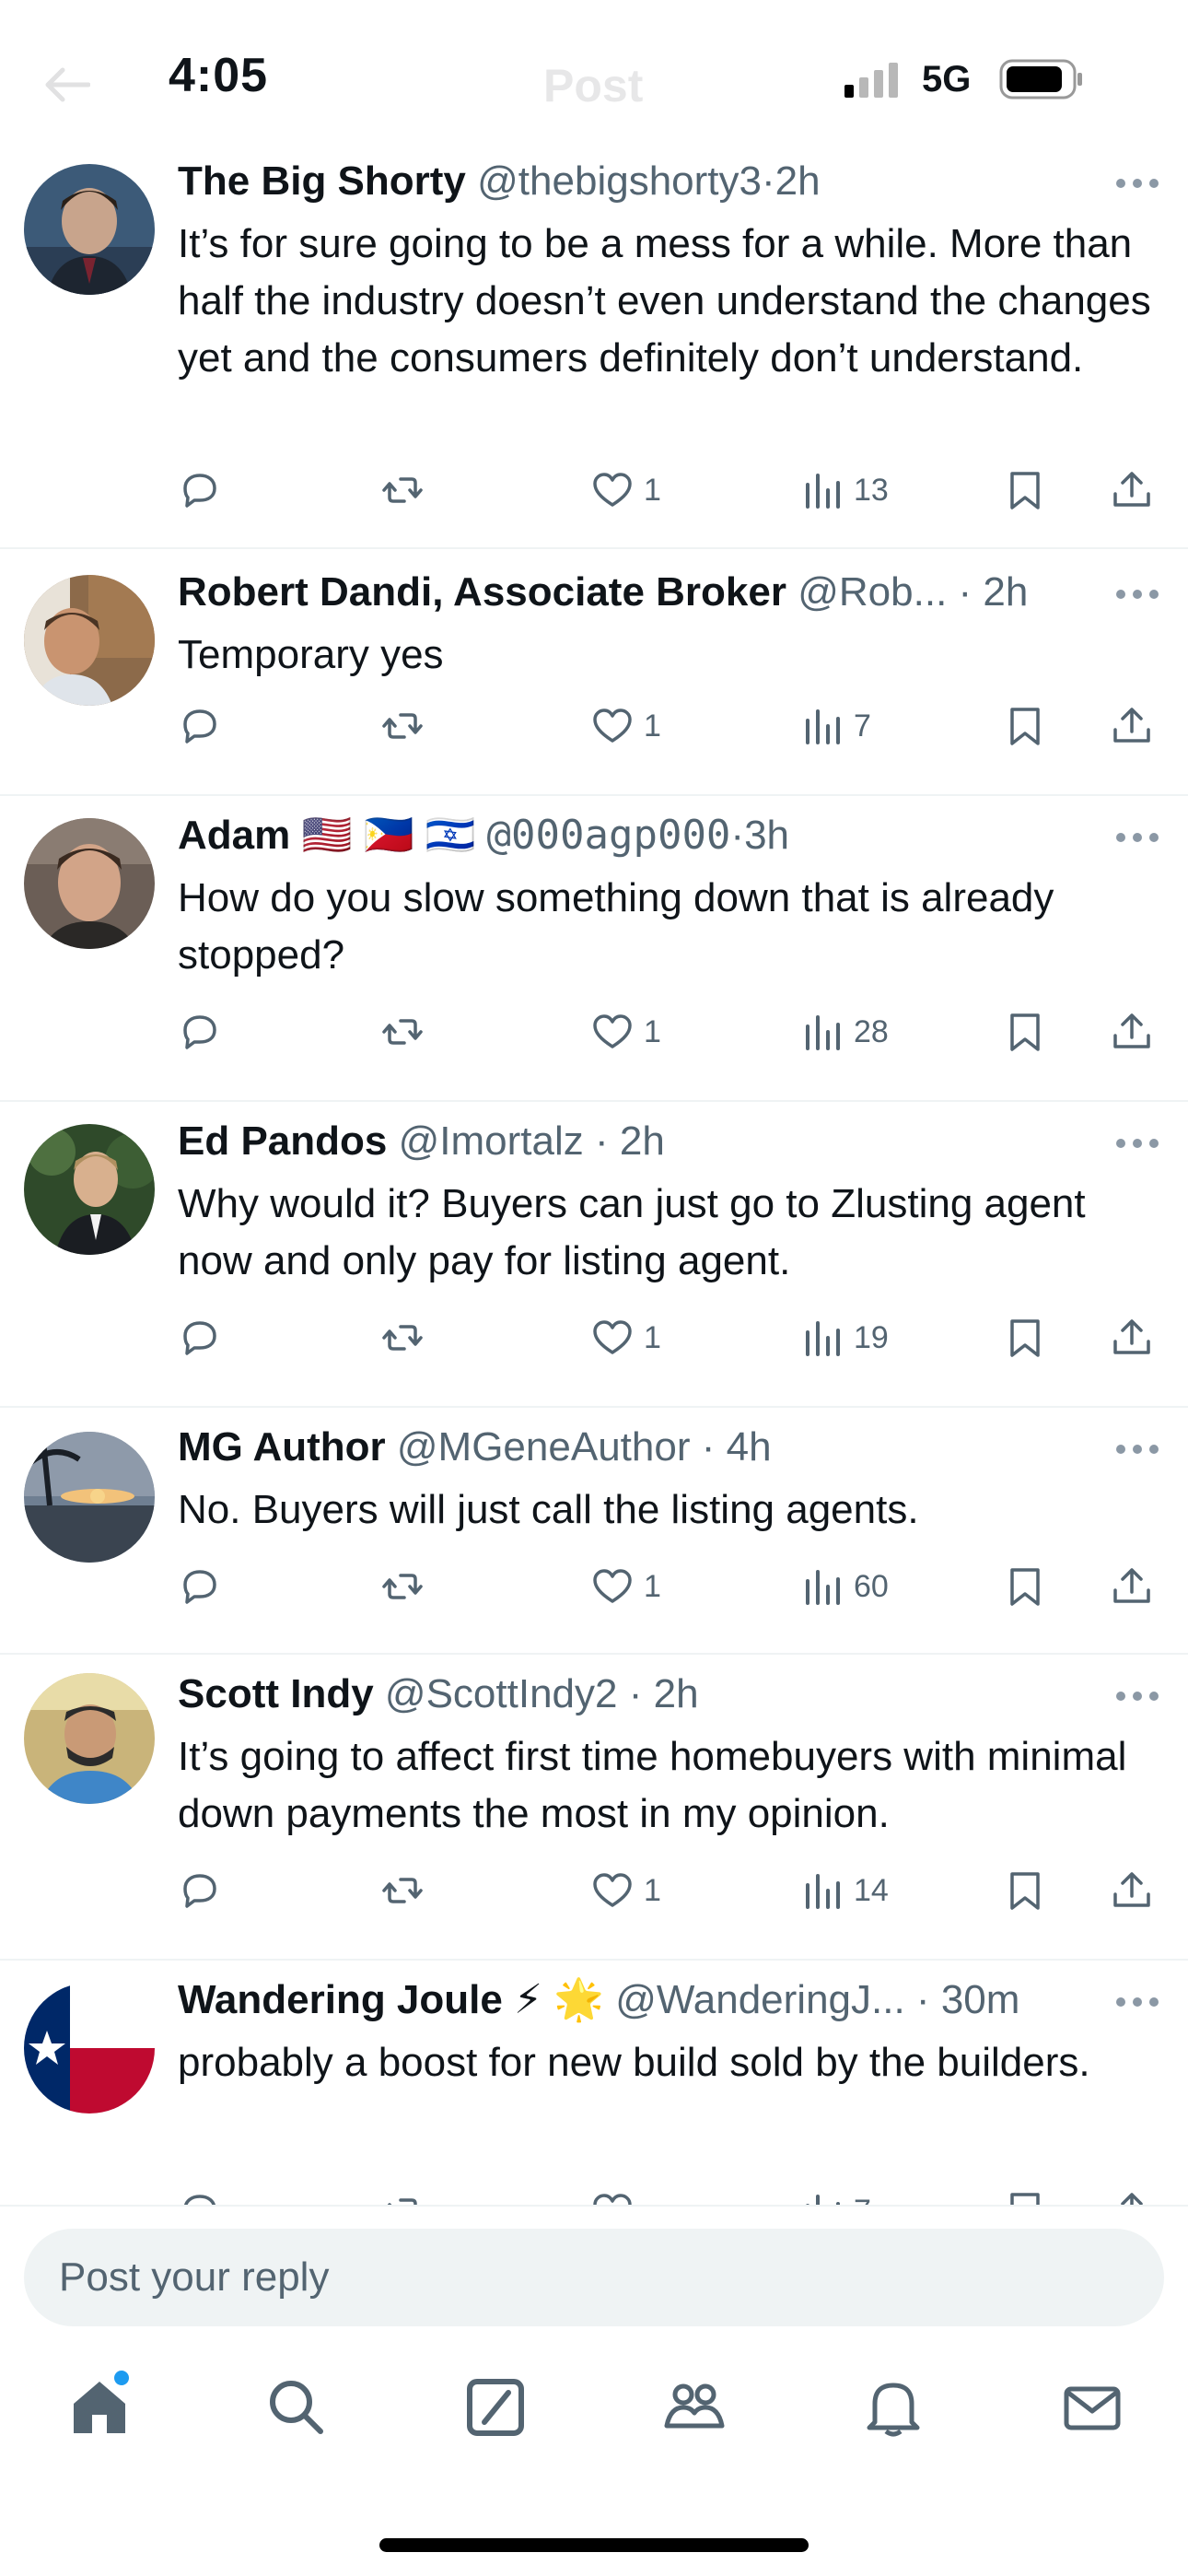 The height and width of the screenshot is (2576, 1188). Describe the element at coordinates (893, 2407) in the screenshot. I see `tab-notifications` at that location.